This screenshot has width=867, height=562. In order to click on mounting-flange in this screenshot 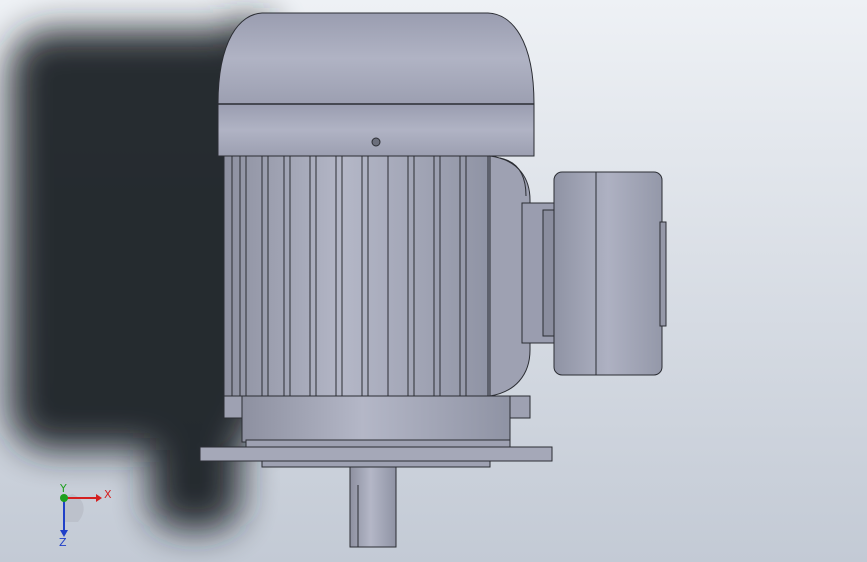, I will do `click(376, 431)`.